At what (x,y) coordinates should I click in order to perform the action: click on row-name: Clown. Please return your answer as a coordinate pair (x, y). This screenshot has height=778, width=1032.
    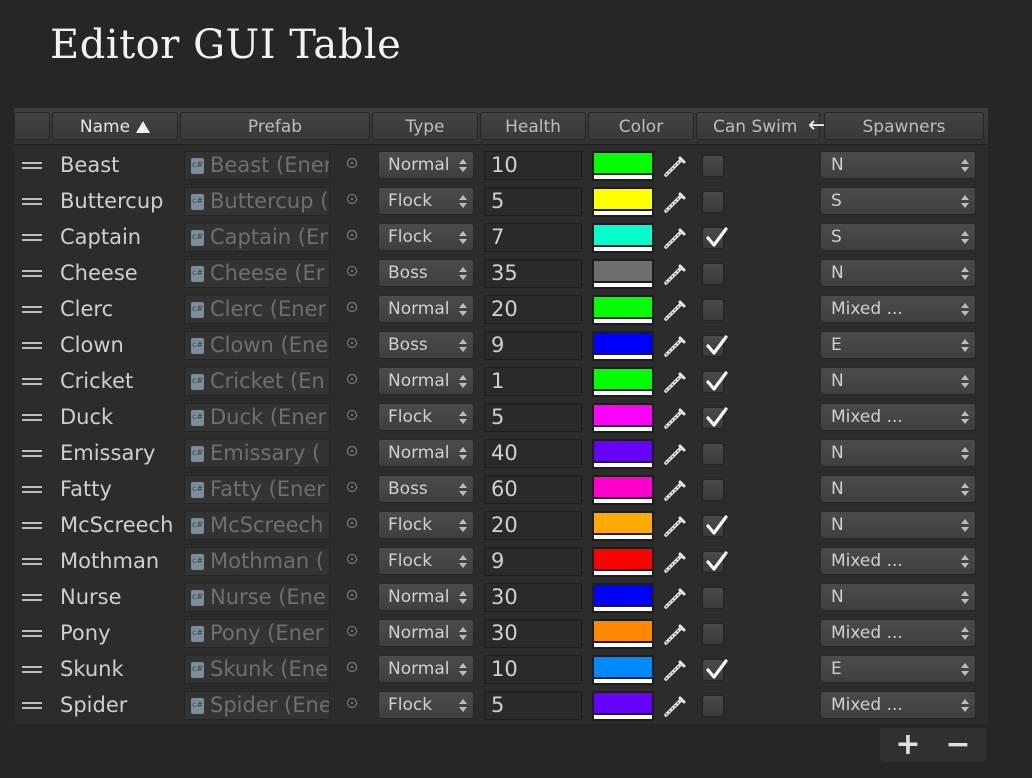
    Looking at the image, I should click on (92, 346).